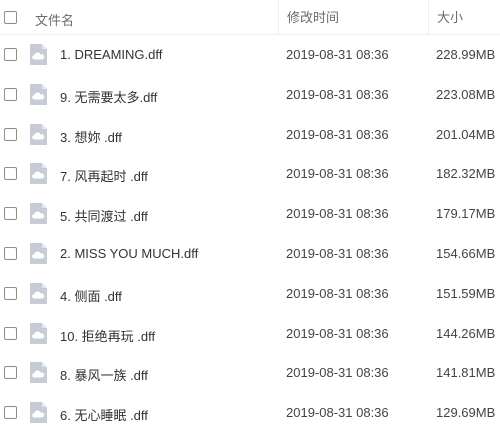  I want to click on file-row: 3. 想妳 .dff 2019-08-31 08:36 201.04MB, so click(250, 135).